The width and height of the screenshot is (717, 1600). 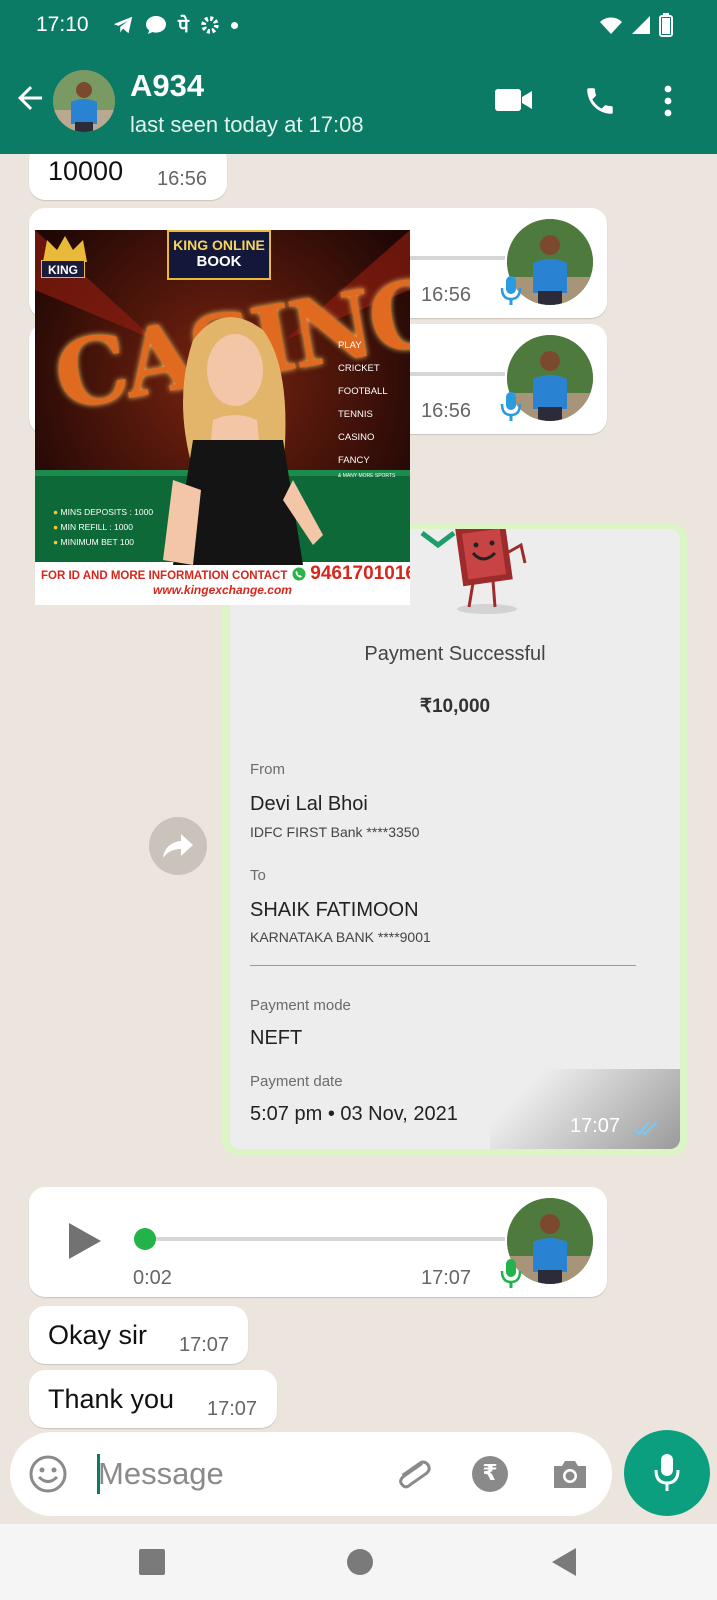 What do you see at coordinates (641, 25) in the screenshot?
I see `signal-icon` at bounding box center [641, 25].